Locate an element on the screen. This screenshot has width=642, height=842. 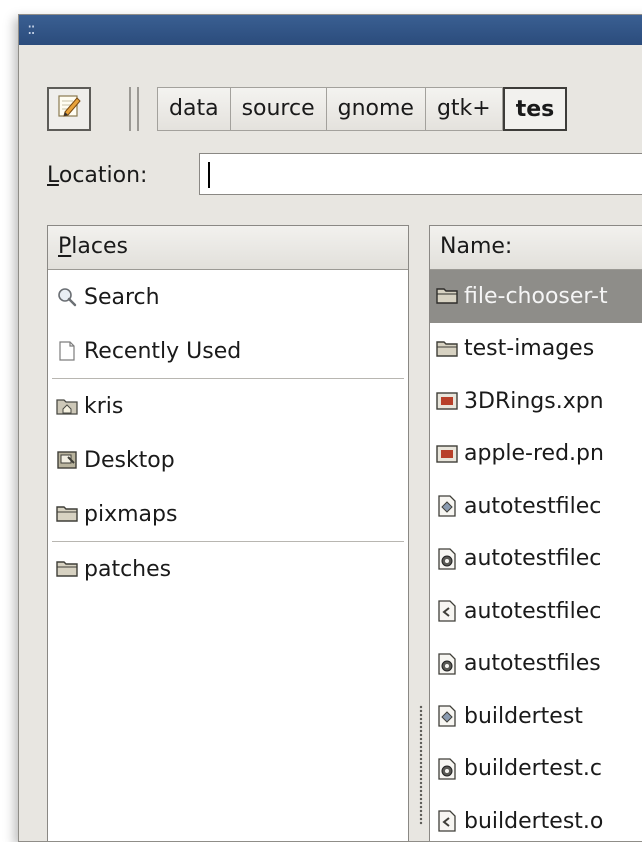
file-row: buildertest.o is located at coordinates (536, 818).